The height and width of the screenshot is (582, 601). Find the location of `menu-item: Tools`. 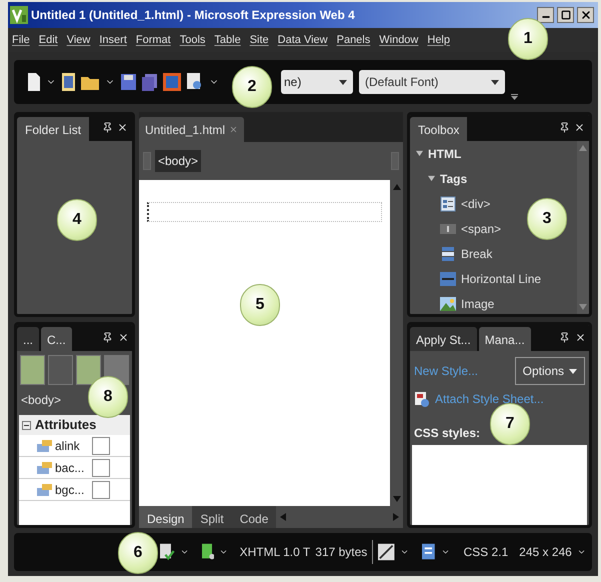

menu-item: Tools is located at coordinates (193, 40).